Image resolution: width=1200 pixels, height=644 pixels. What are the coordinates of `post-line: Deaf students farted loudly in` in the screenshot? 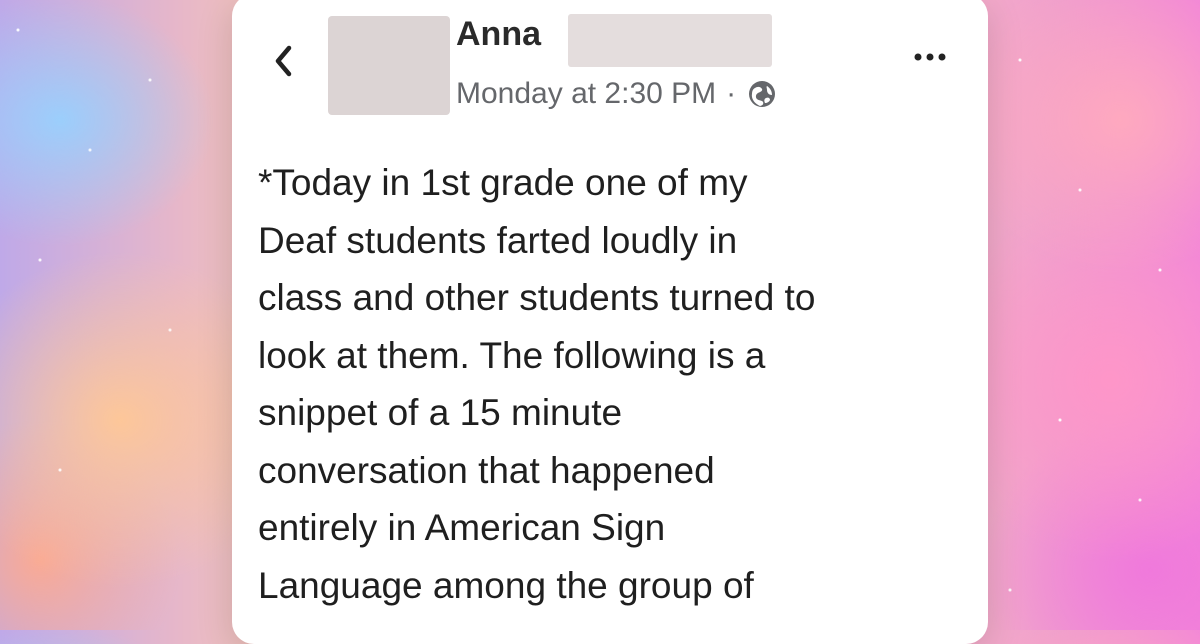 It's located at (498, 240).